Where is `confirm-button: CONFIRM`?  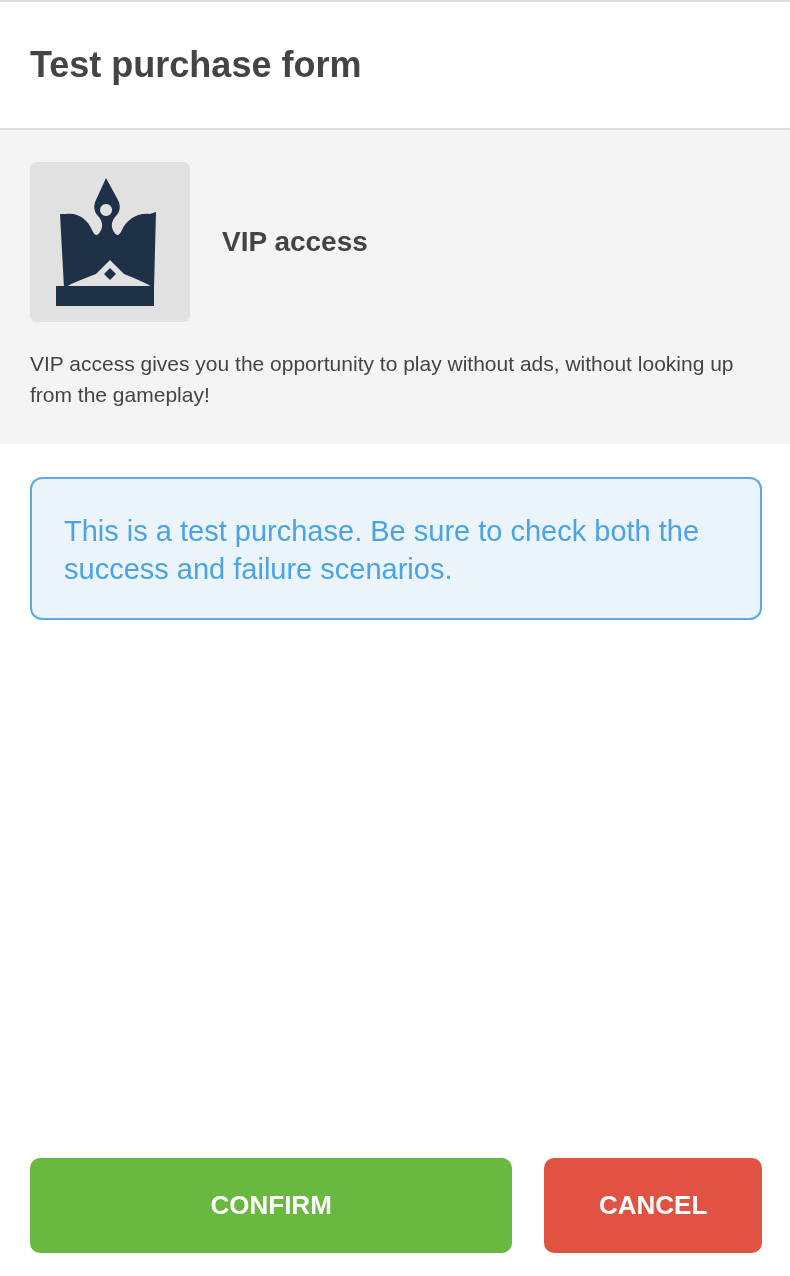 confirm-button: CONFIRM is located at coordinates (271, 1205).